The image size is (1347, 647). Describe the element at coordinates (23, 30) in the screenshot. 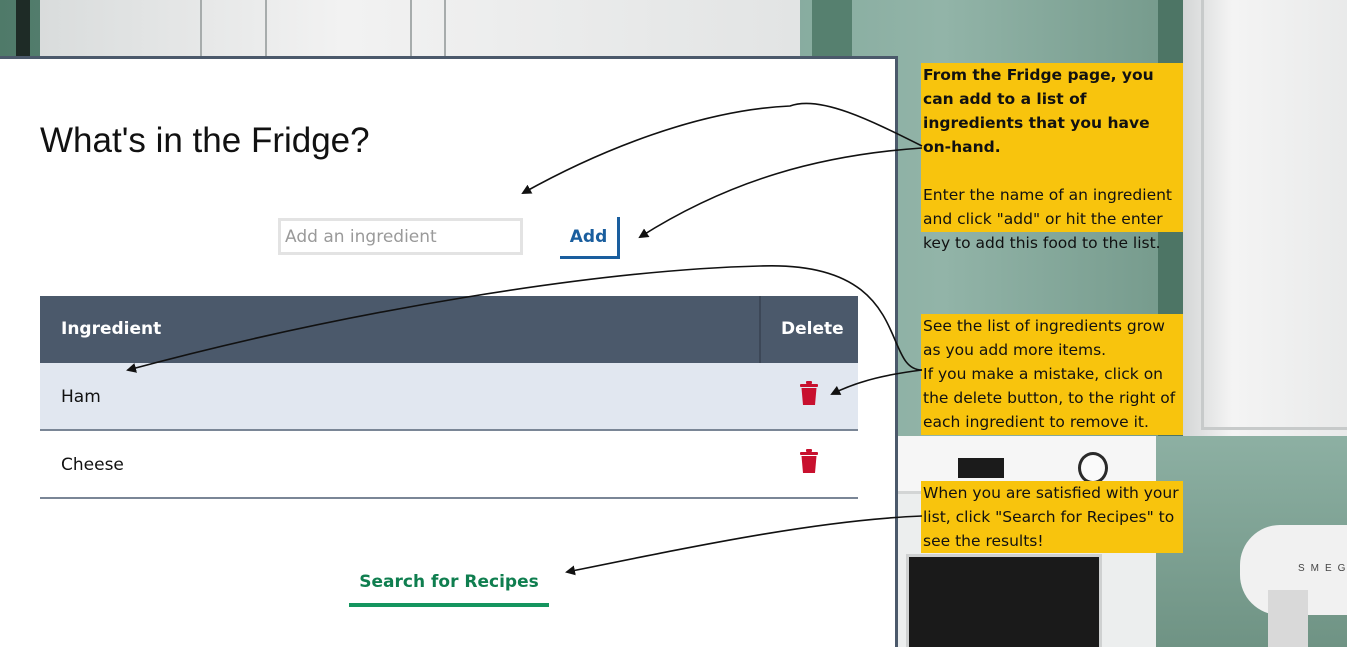

I see `cabinet-shadow` at that location.